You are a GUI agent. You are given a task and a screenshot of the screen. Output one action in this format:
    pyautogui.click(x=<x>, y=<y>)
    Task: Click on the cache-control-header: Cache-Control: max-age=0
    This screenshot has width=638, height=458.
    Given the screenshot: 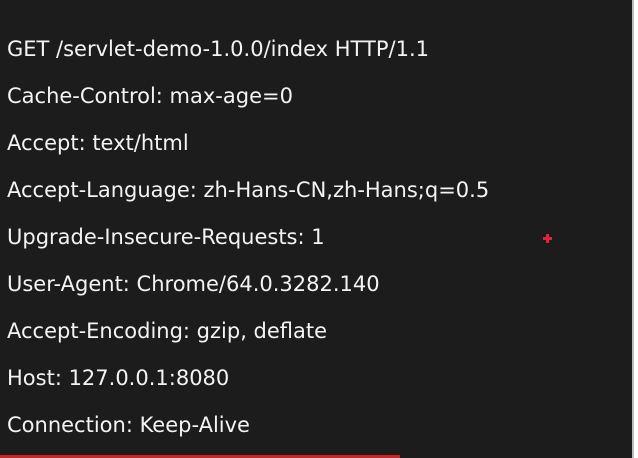 What is the action you would take?
    pyautogui.click(x=150, y=96)
    